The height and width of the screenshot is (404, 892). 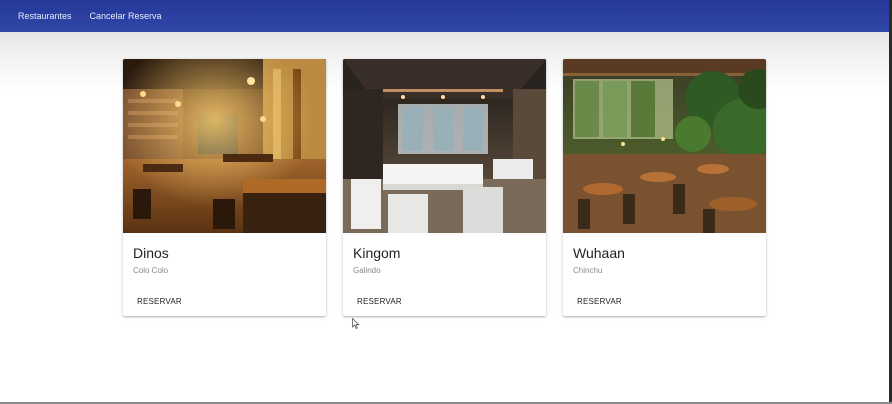 I want to click on restaurant-card-wuhaan: Wuhaan Chinchu RESERVAR, so click(x=664, y=187).